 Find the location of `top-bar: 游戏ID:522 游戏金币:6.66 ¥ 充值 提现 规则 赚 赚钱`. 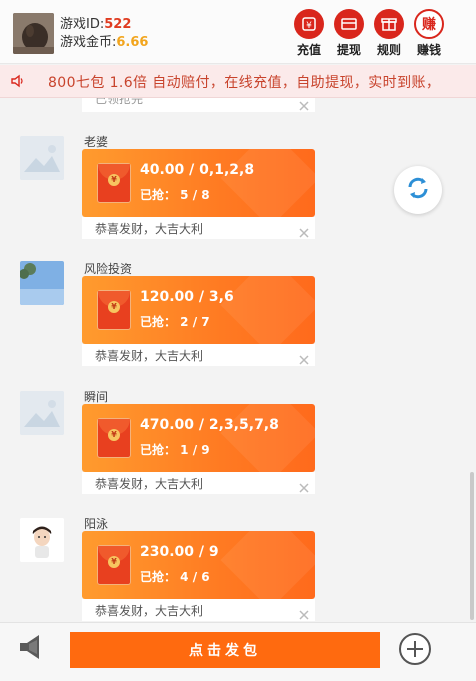

top-bar: 游戏ID:522 游戏金币:6.66 ¥ 充值 提现 规则 赚 赚钱 is located at coordinates (238, 32).